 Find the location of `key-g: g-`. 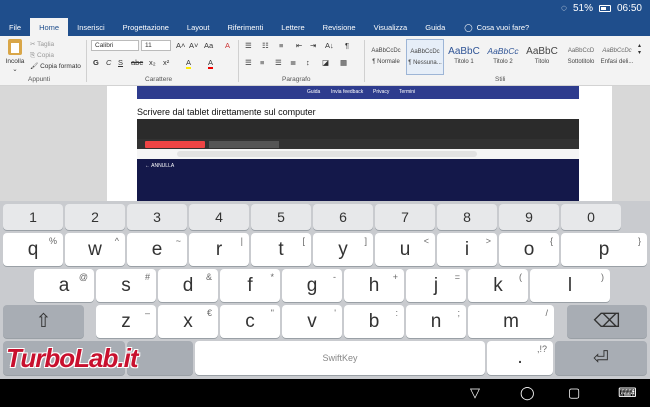

key-g: g- is located at coordinates (312, 285).